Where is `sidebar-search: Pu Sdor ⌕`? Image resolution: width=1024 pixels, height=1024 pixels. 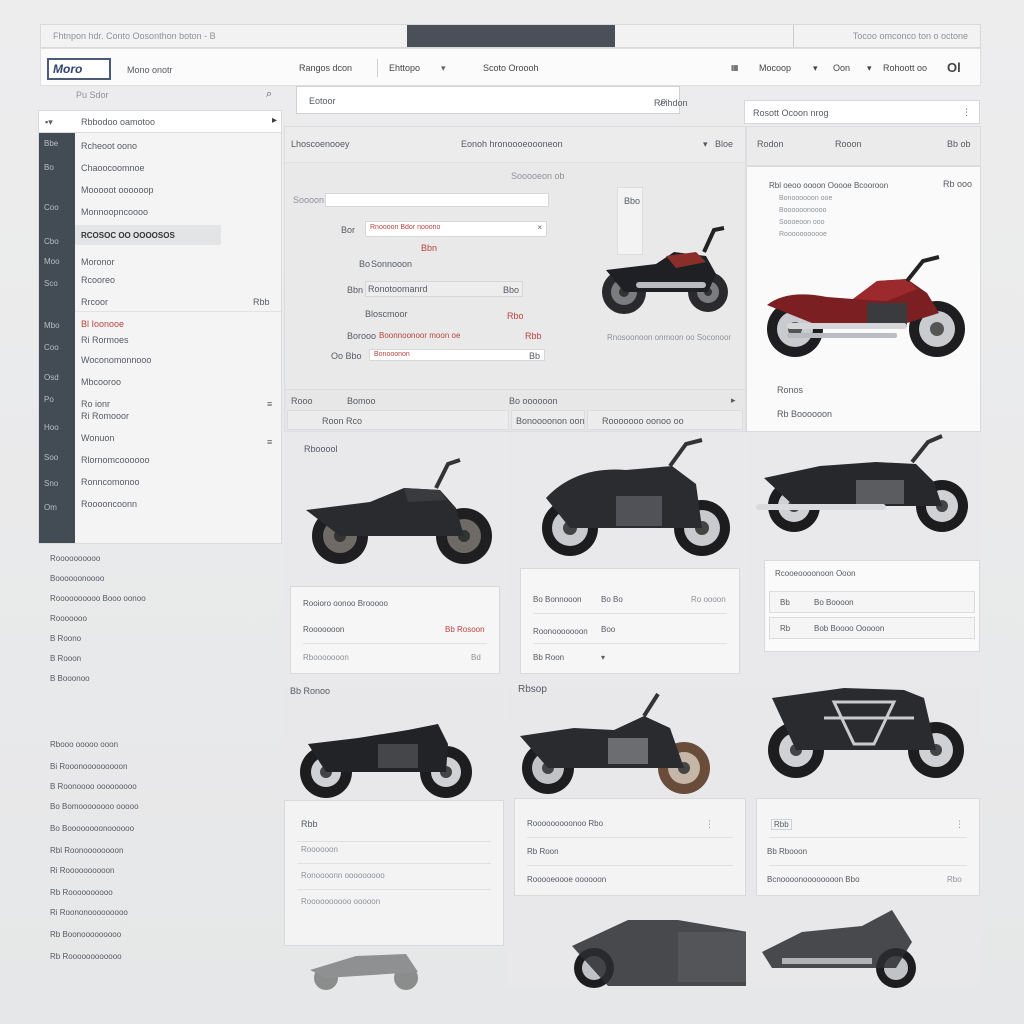 sidebar-search: Pu Sdor ⌕ is located at coordinates (161, 97).